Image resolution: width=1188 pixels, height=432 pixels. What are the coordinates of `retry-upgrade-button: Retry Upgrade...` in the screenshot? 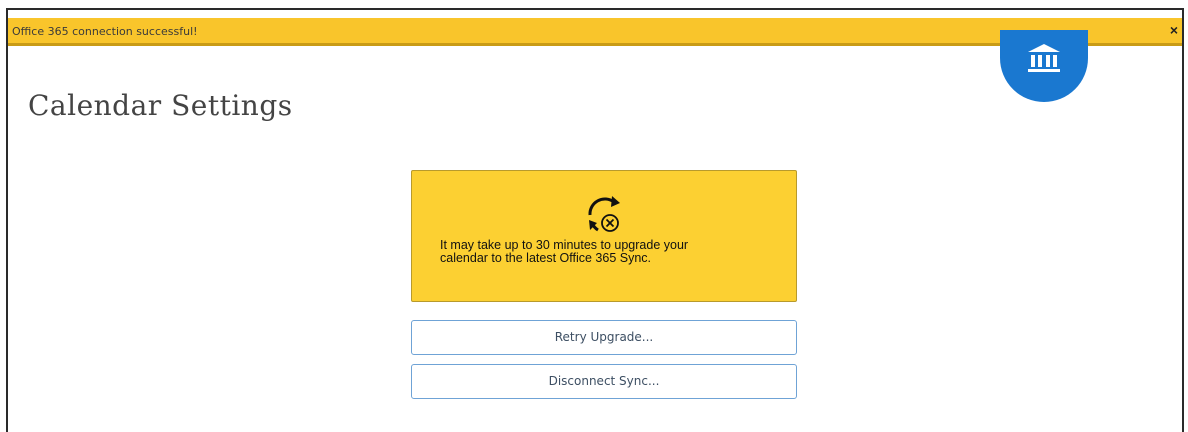 It's located at (604, 337).